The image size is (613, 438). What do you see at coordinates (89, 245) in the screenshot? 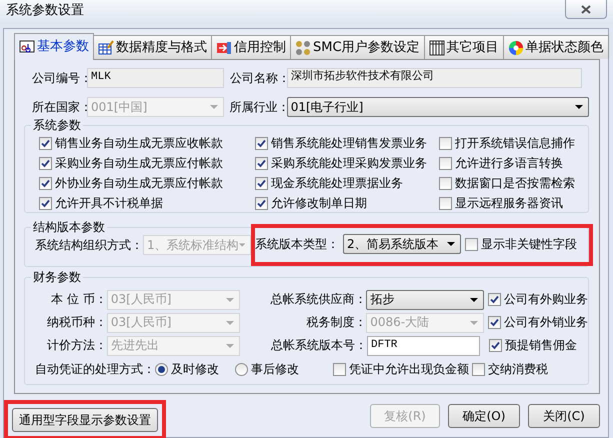
I see `field-label: 系统结构组织方式：` at bounding box center [89, 245].